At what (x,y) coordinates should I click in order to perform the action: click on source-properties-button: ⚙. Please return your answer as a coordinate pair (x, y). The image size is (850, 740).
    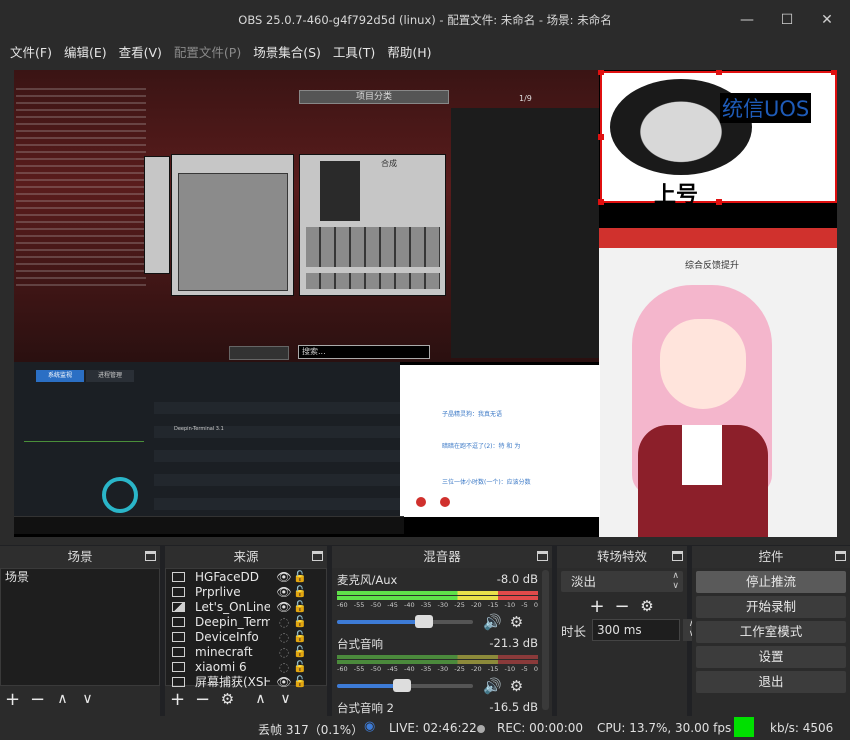
    Looking at the image, I should click on (227, 699).